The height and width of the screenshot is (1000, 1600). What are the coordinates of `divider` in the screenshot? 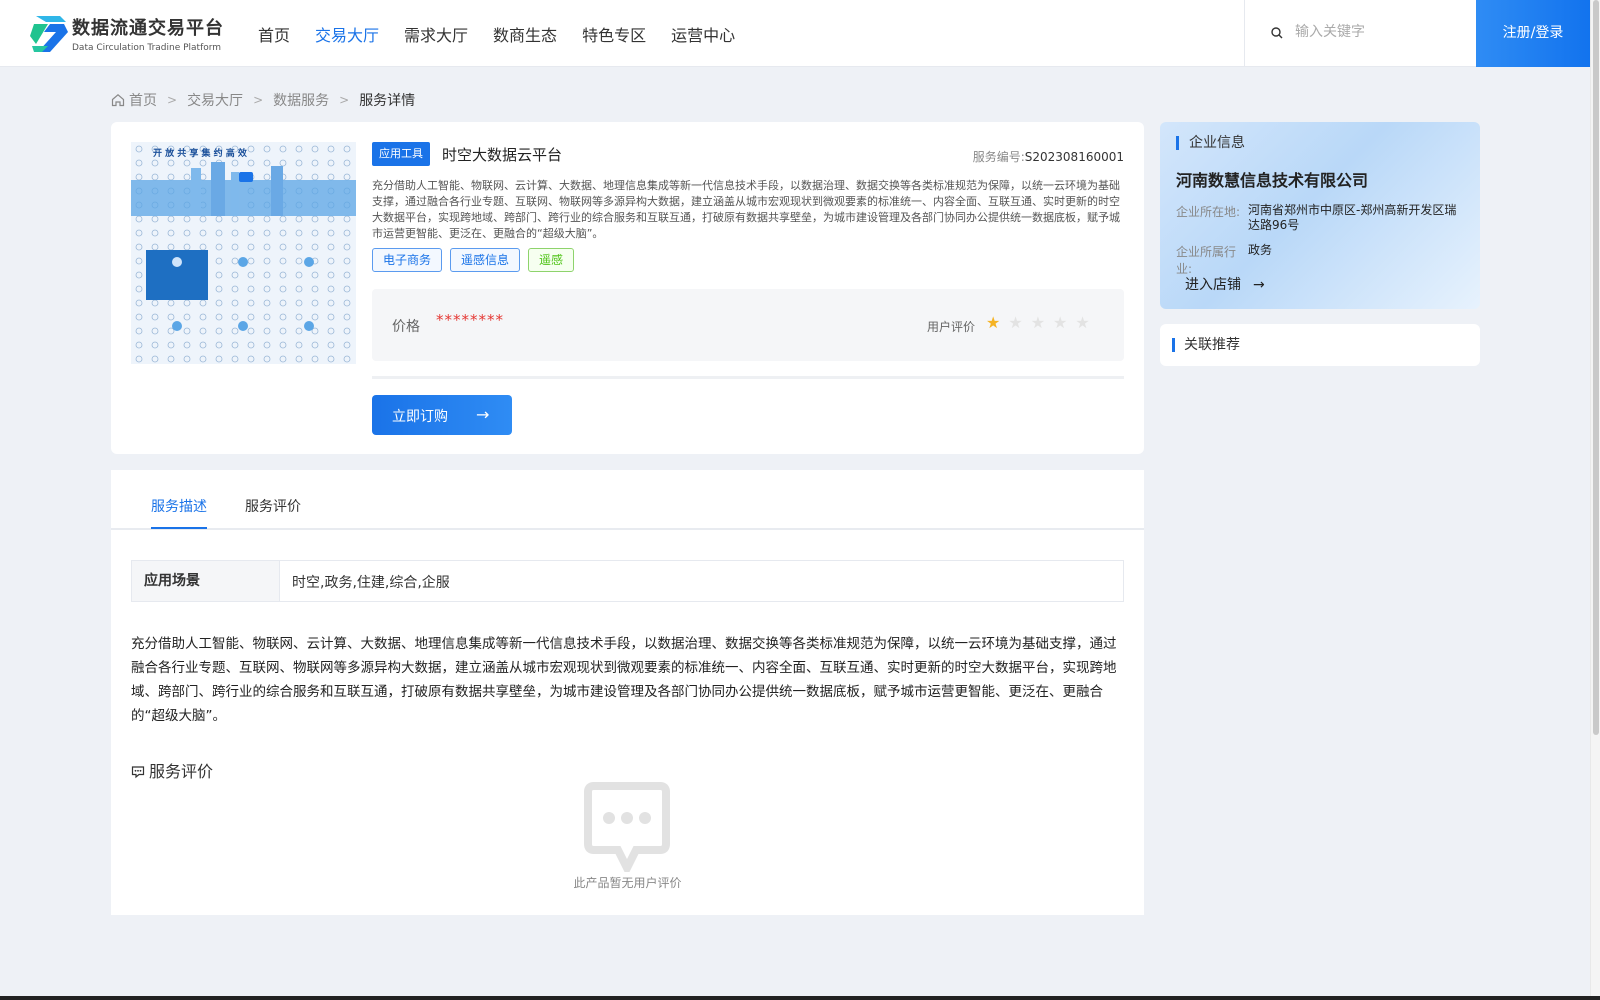 It's located at (748, 377).